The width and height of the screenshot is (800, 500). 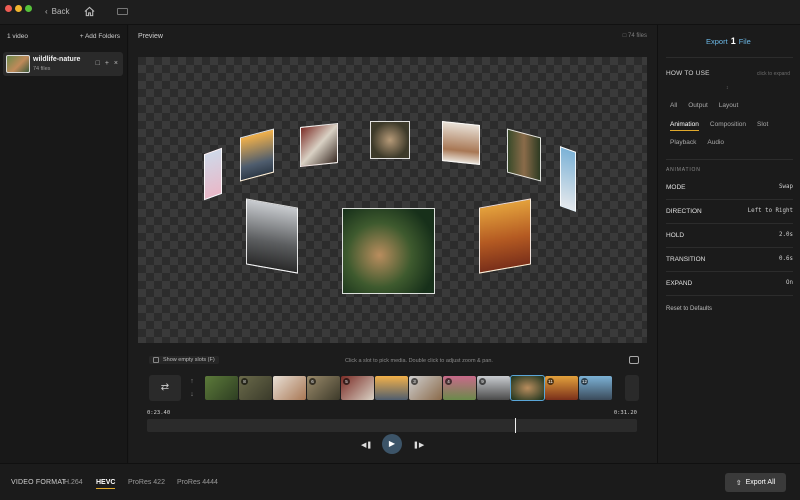 What do you see at coordinates (688, 73) in the screenshot?
I see `how-to-use-header: HOW TO USE` at bounding box center [688, 73].